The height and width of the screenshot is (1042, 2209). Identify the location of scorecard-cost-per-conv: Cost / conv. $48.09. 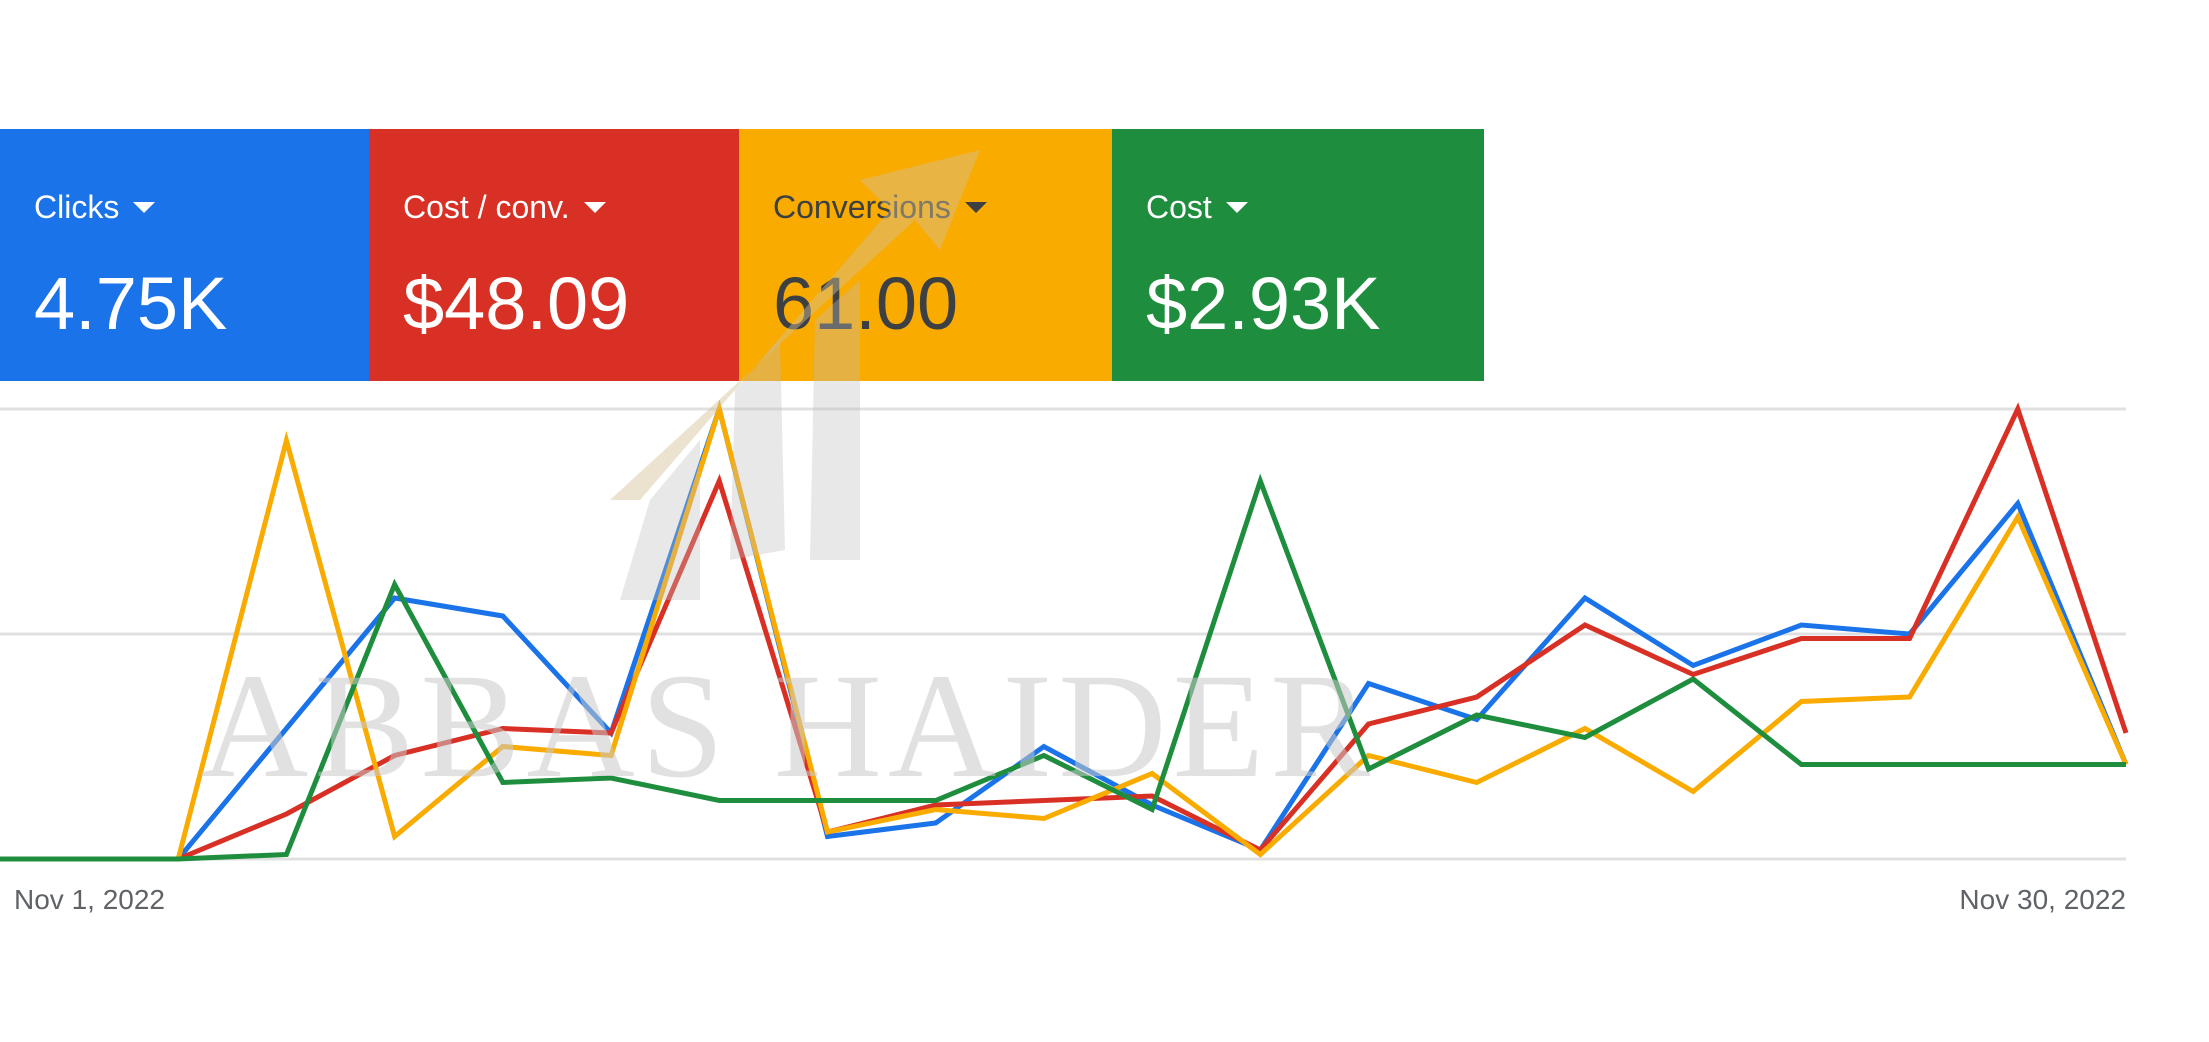
(554, 255).